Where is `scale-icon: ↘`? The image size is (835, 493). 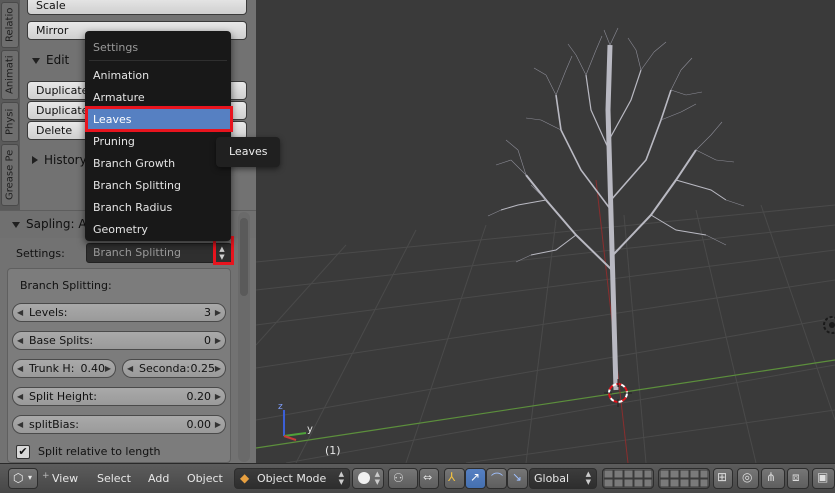 scale-icon: ↘ is located at coordinates (517, 477).